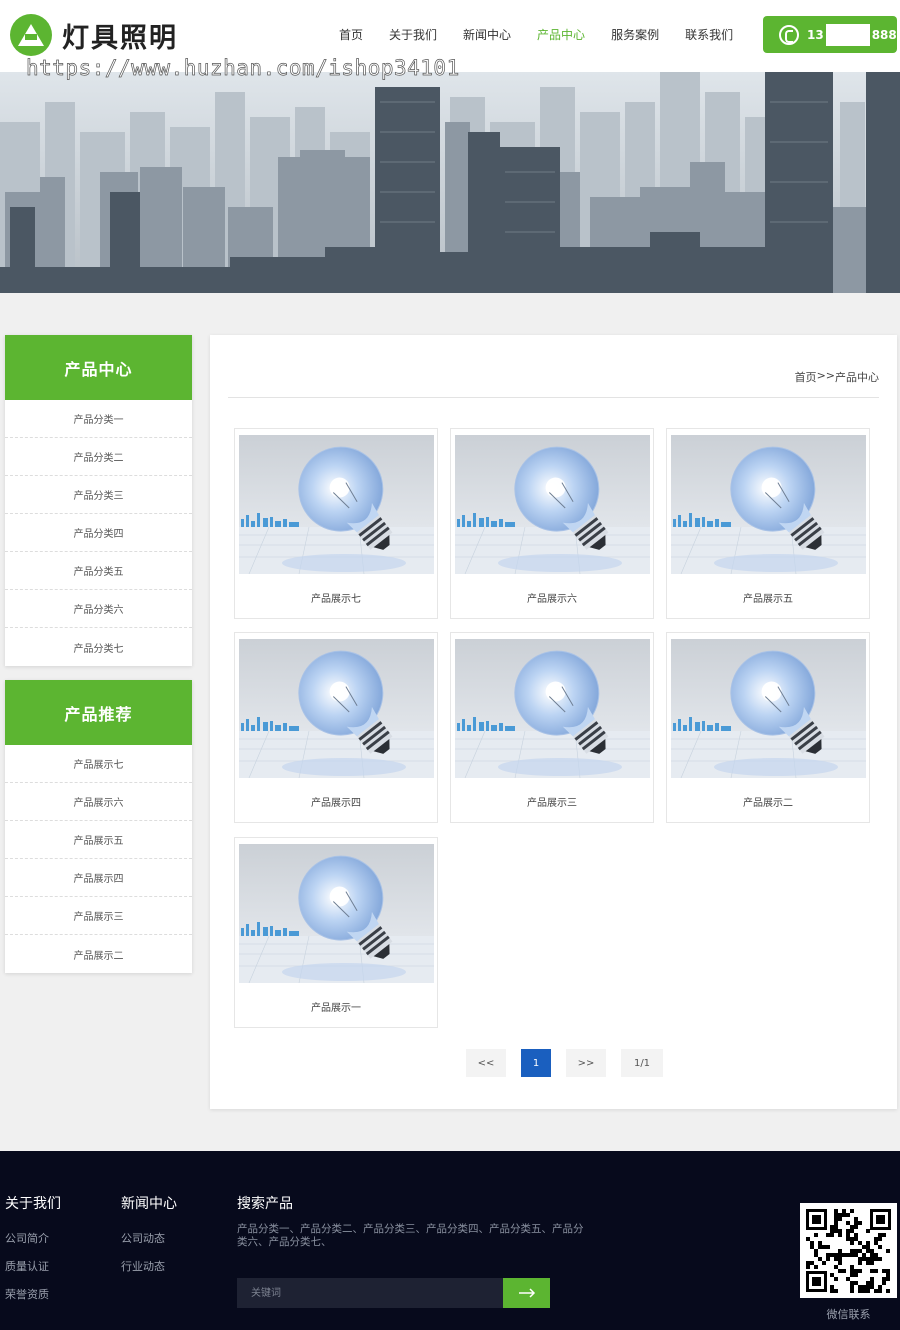  I want to click on product-card-title: 产品展示二, so click(768, 801).